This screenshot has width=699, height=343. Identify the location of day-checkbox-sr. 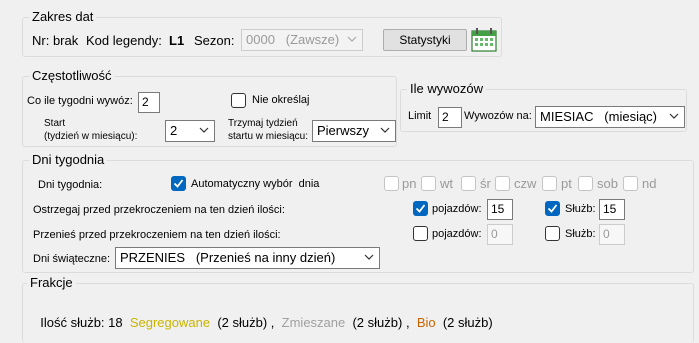
(468, 183).